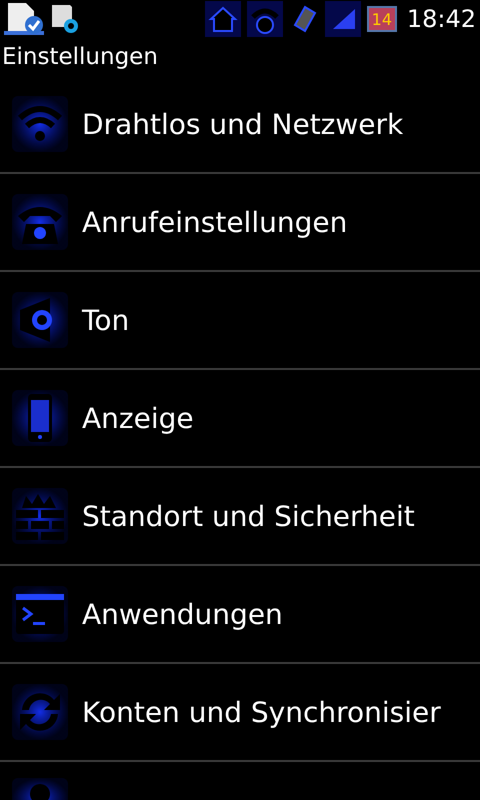  I want to click on settings-label: Anwendungen, so click(182, 614).